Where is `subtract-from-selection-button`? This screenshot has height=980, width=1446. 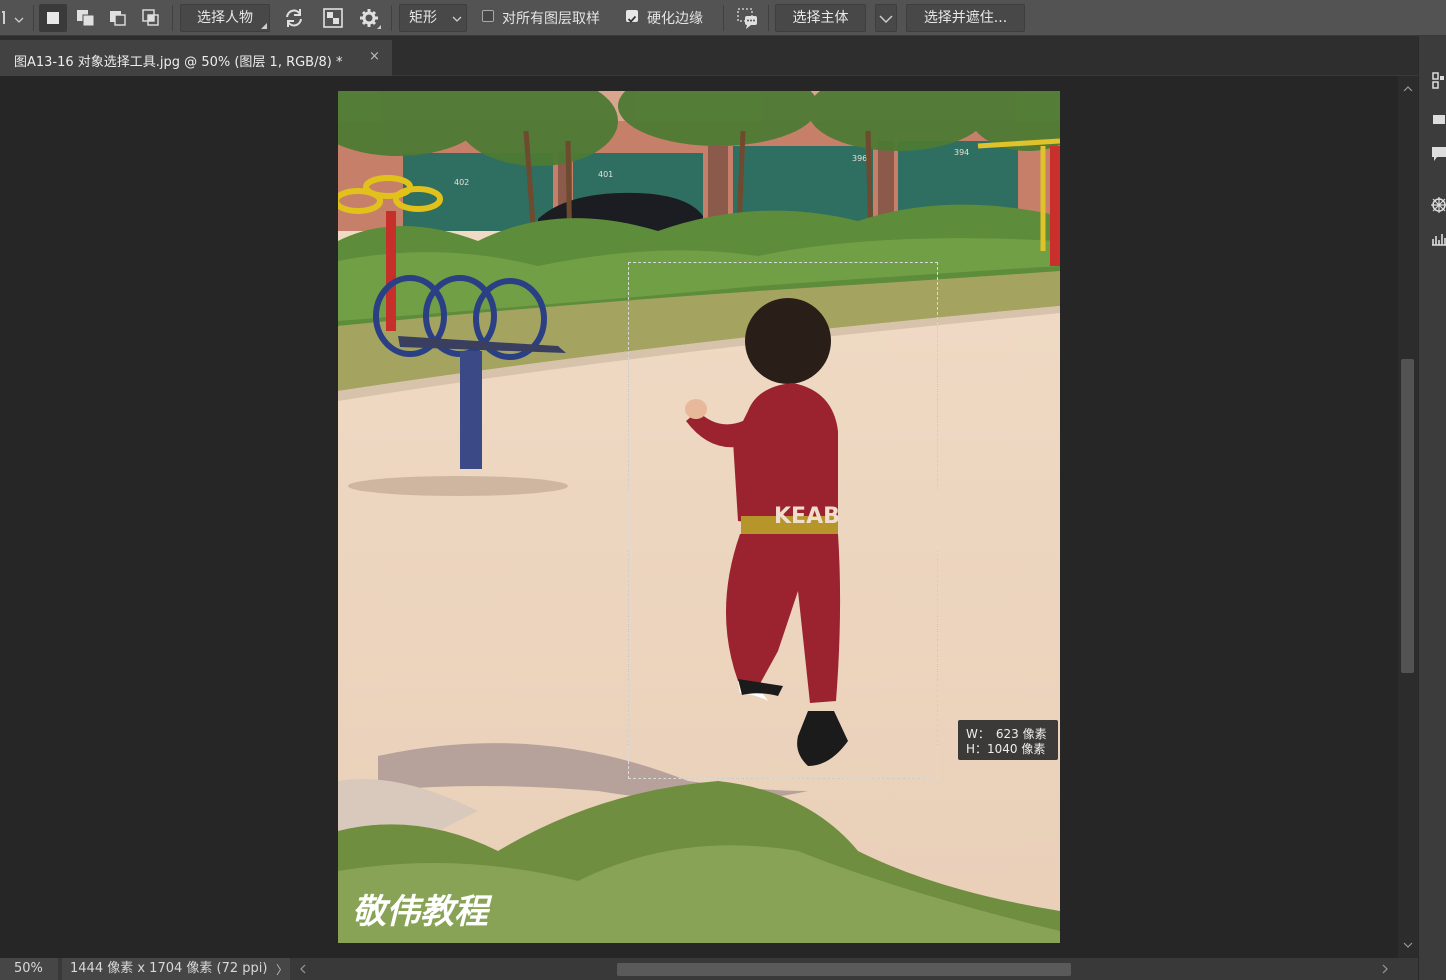 subtract-from-selection-button is located at coordinates (118, 18).